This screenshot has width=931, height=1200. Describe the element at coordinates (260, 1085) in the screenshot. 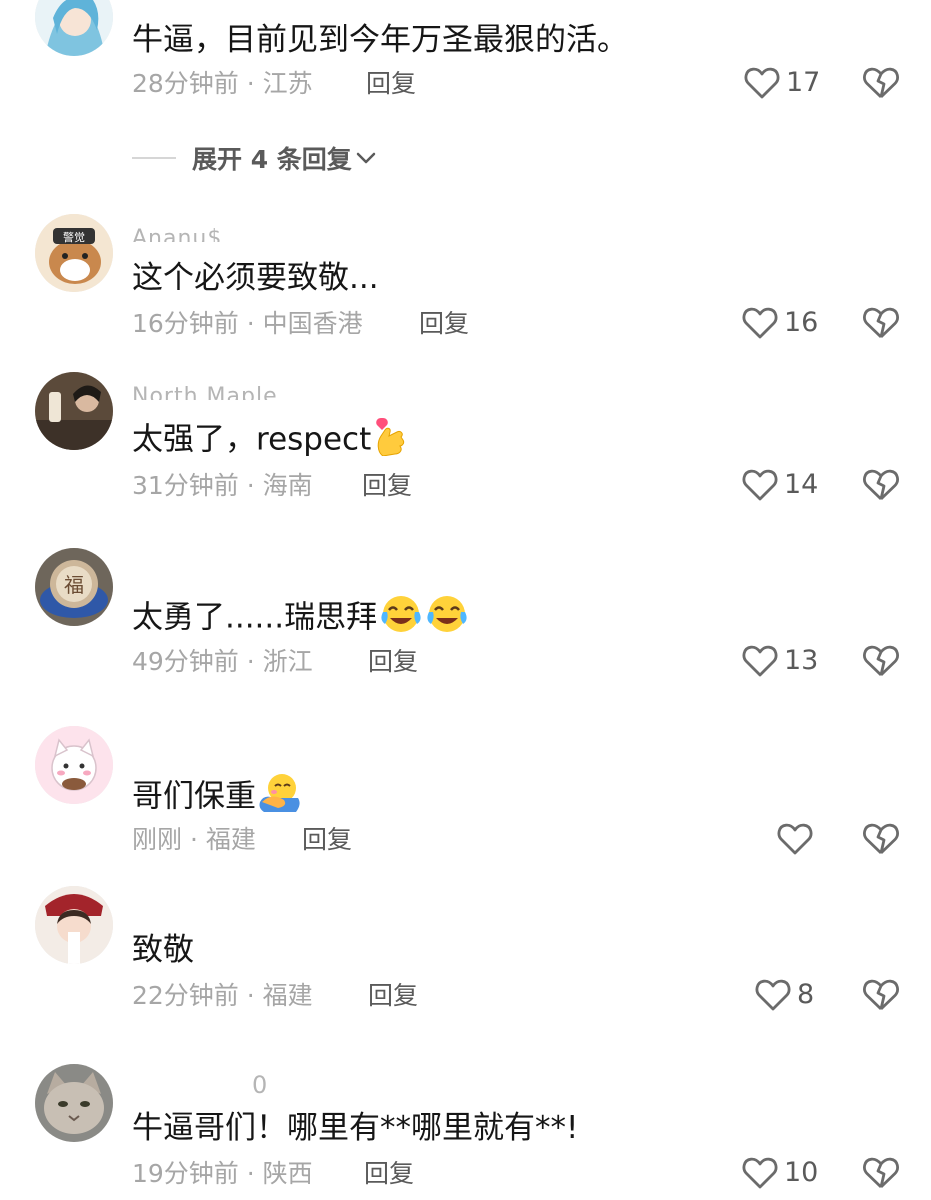

I see `comment-username: 0` at that location.